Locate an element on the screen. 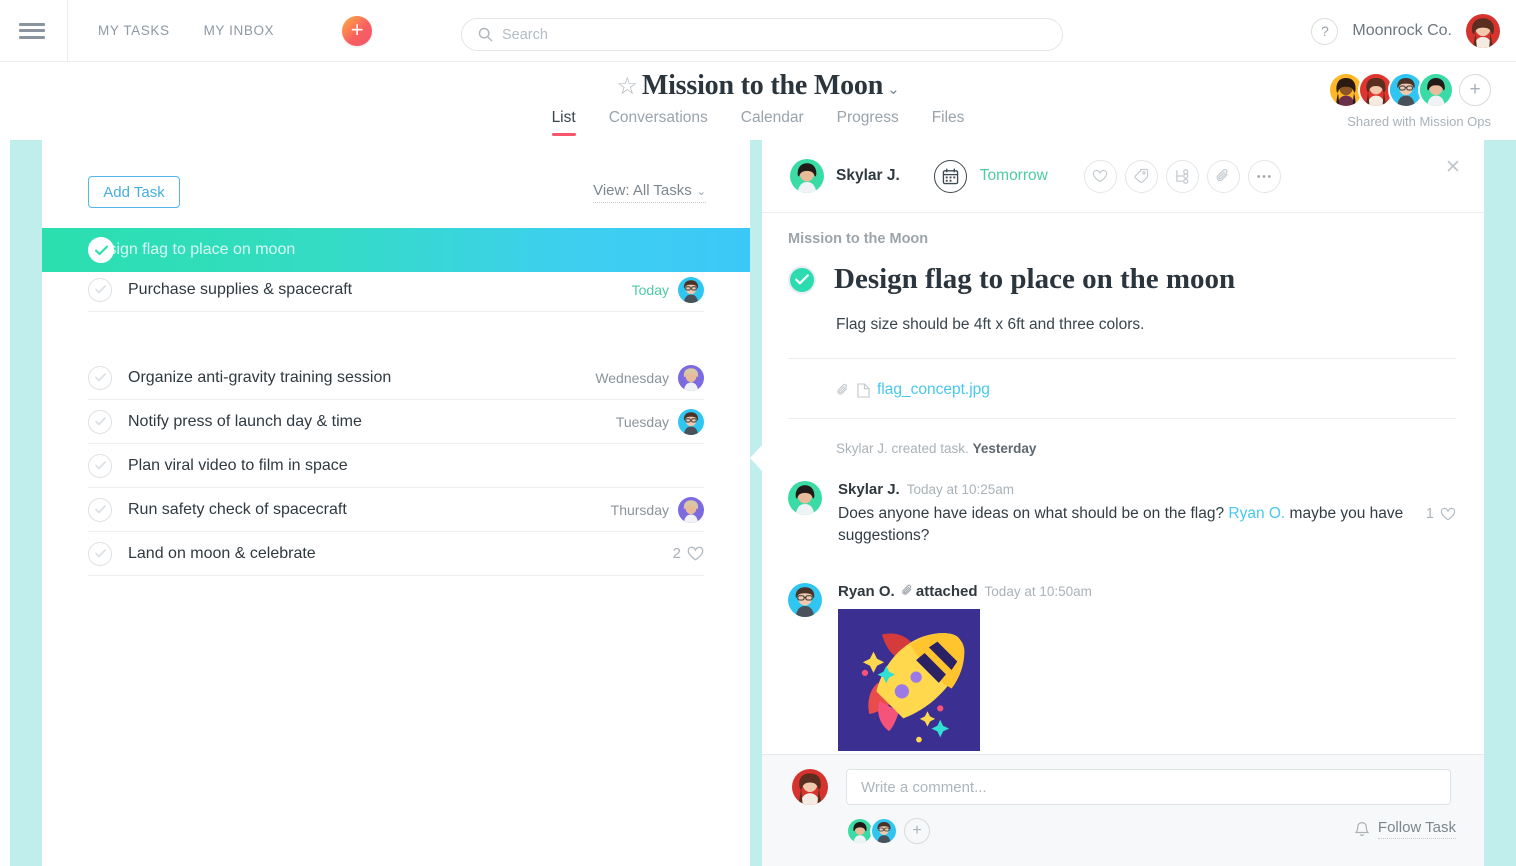 Image resolution: width=1516 pixels, height=866 pixels. created-when: Yesterday is located at coordinates (1004, 448).